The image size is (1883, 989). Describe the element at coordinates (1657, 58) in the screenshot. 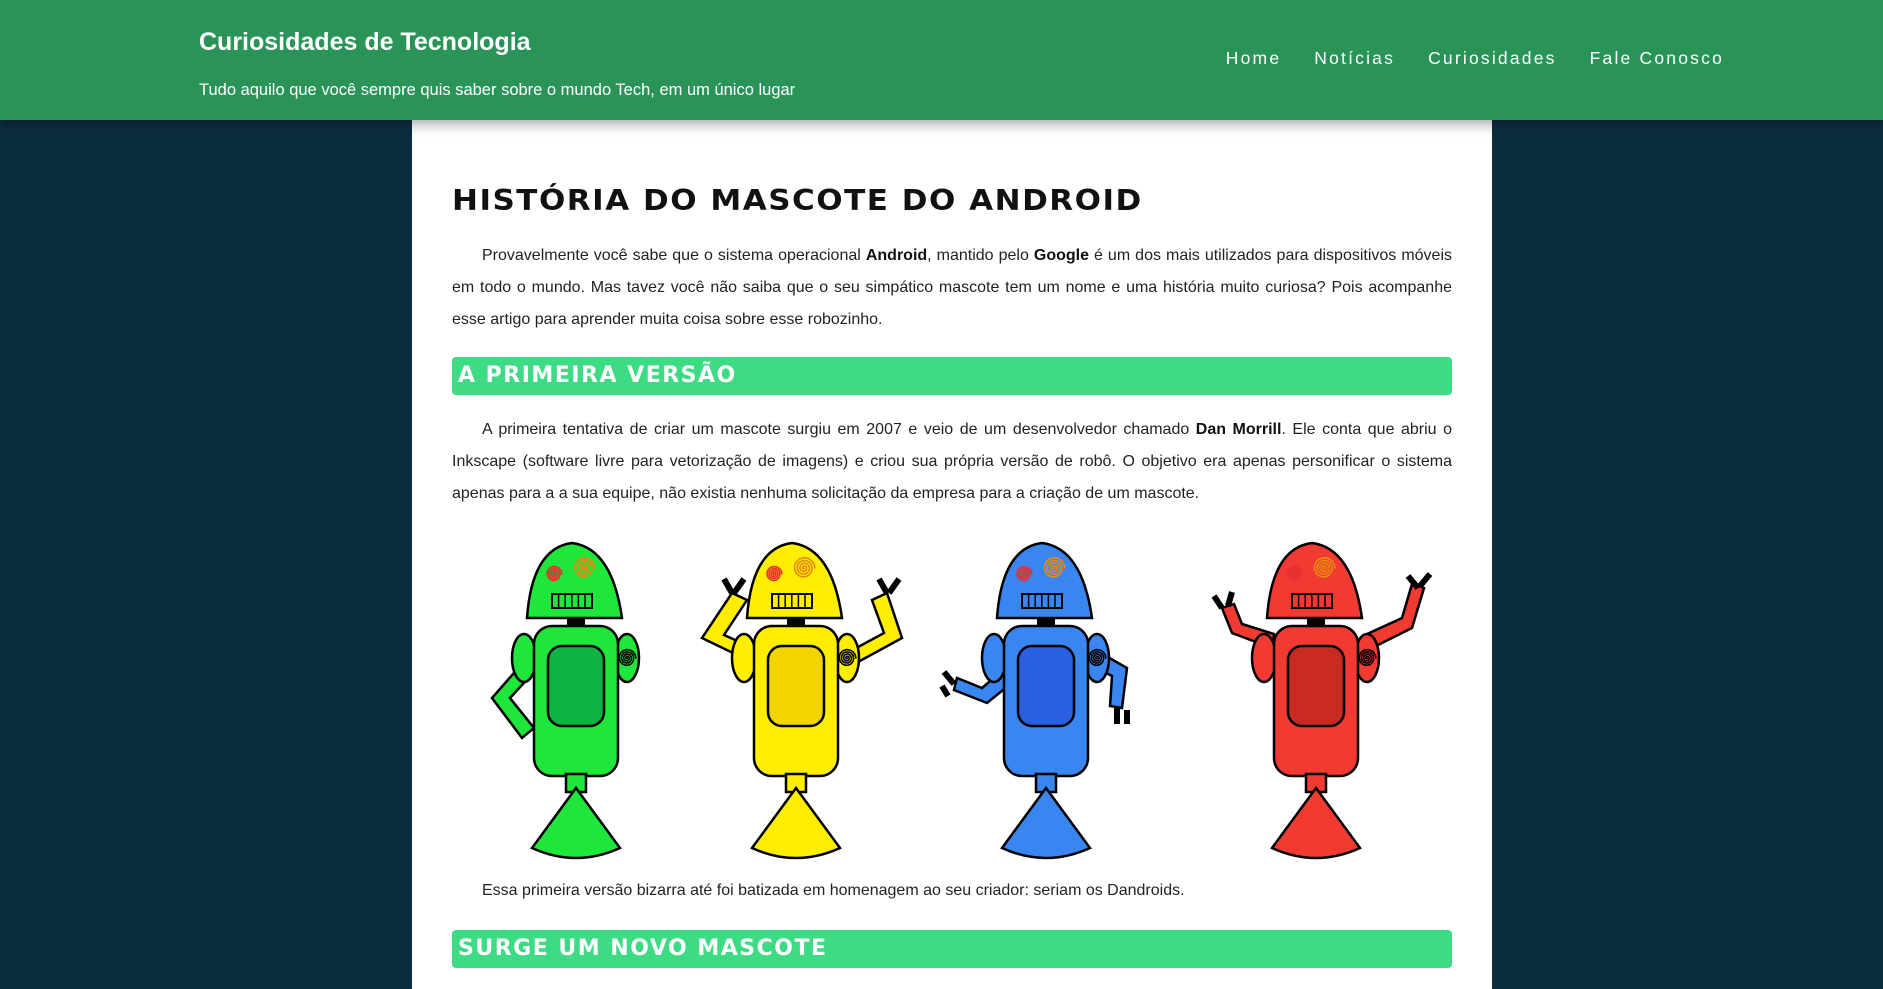

I see `nav-fale-conosco: Fale Conosco` at that location.